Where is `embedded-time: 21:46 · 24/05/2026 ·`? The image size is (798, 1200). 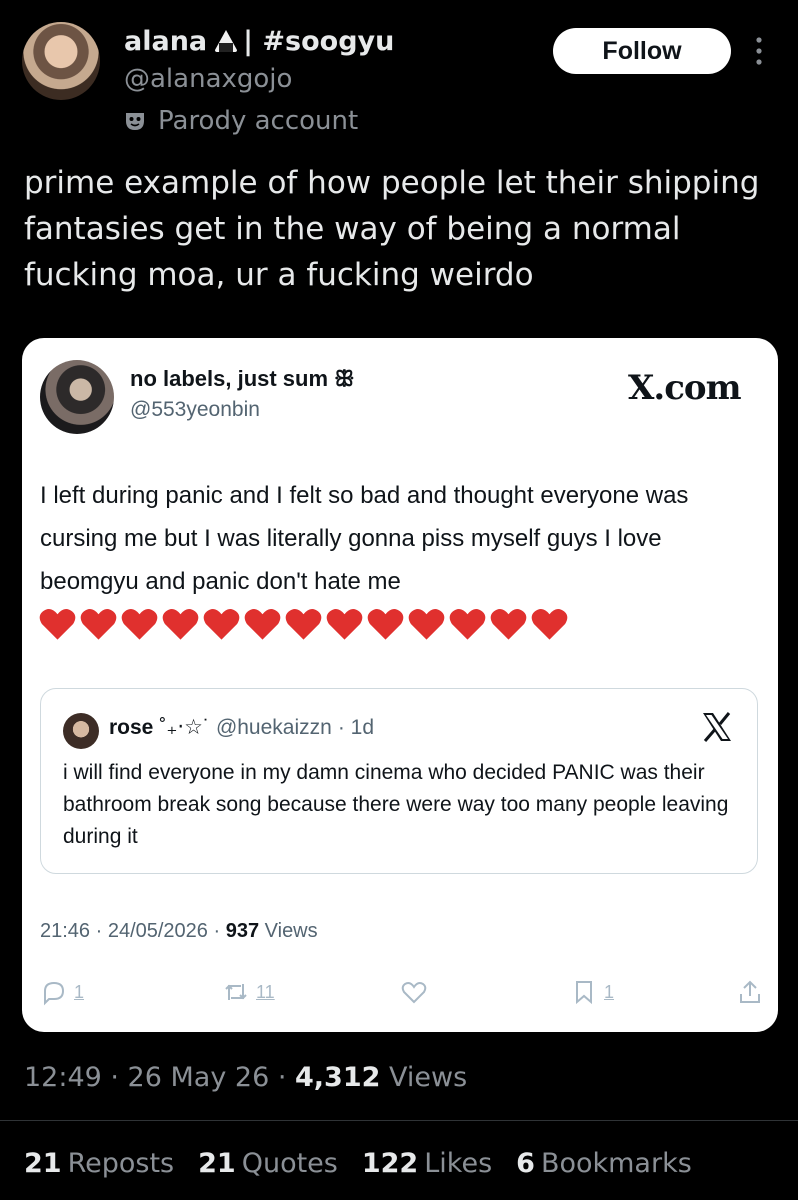
embedded-time: 21:46 · 24/05/2026 · is located at coordinates (130, 931).